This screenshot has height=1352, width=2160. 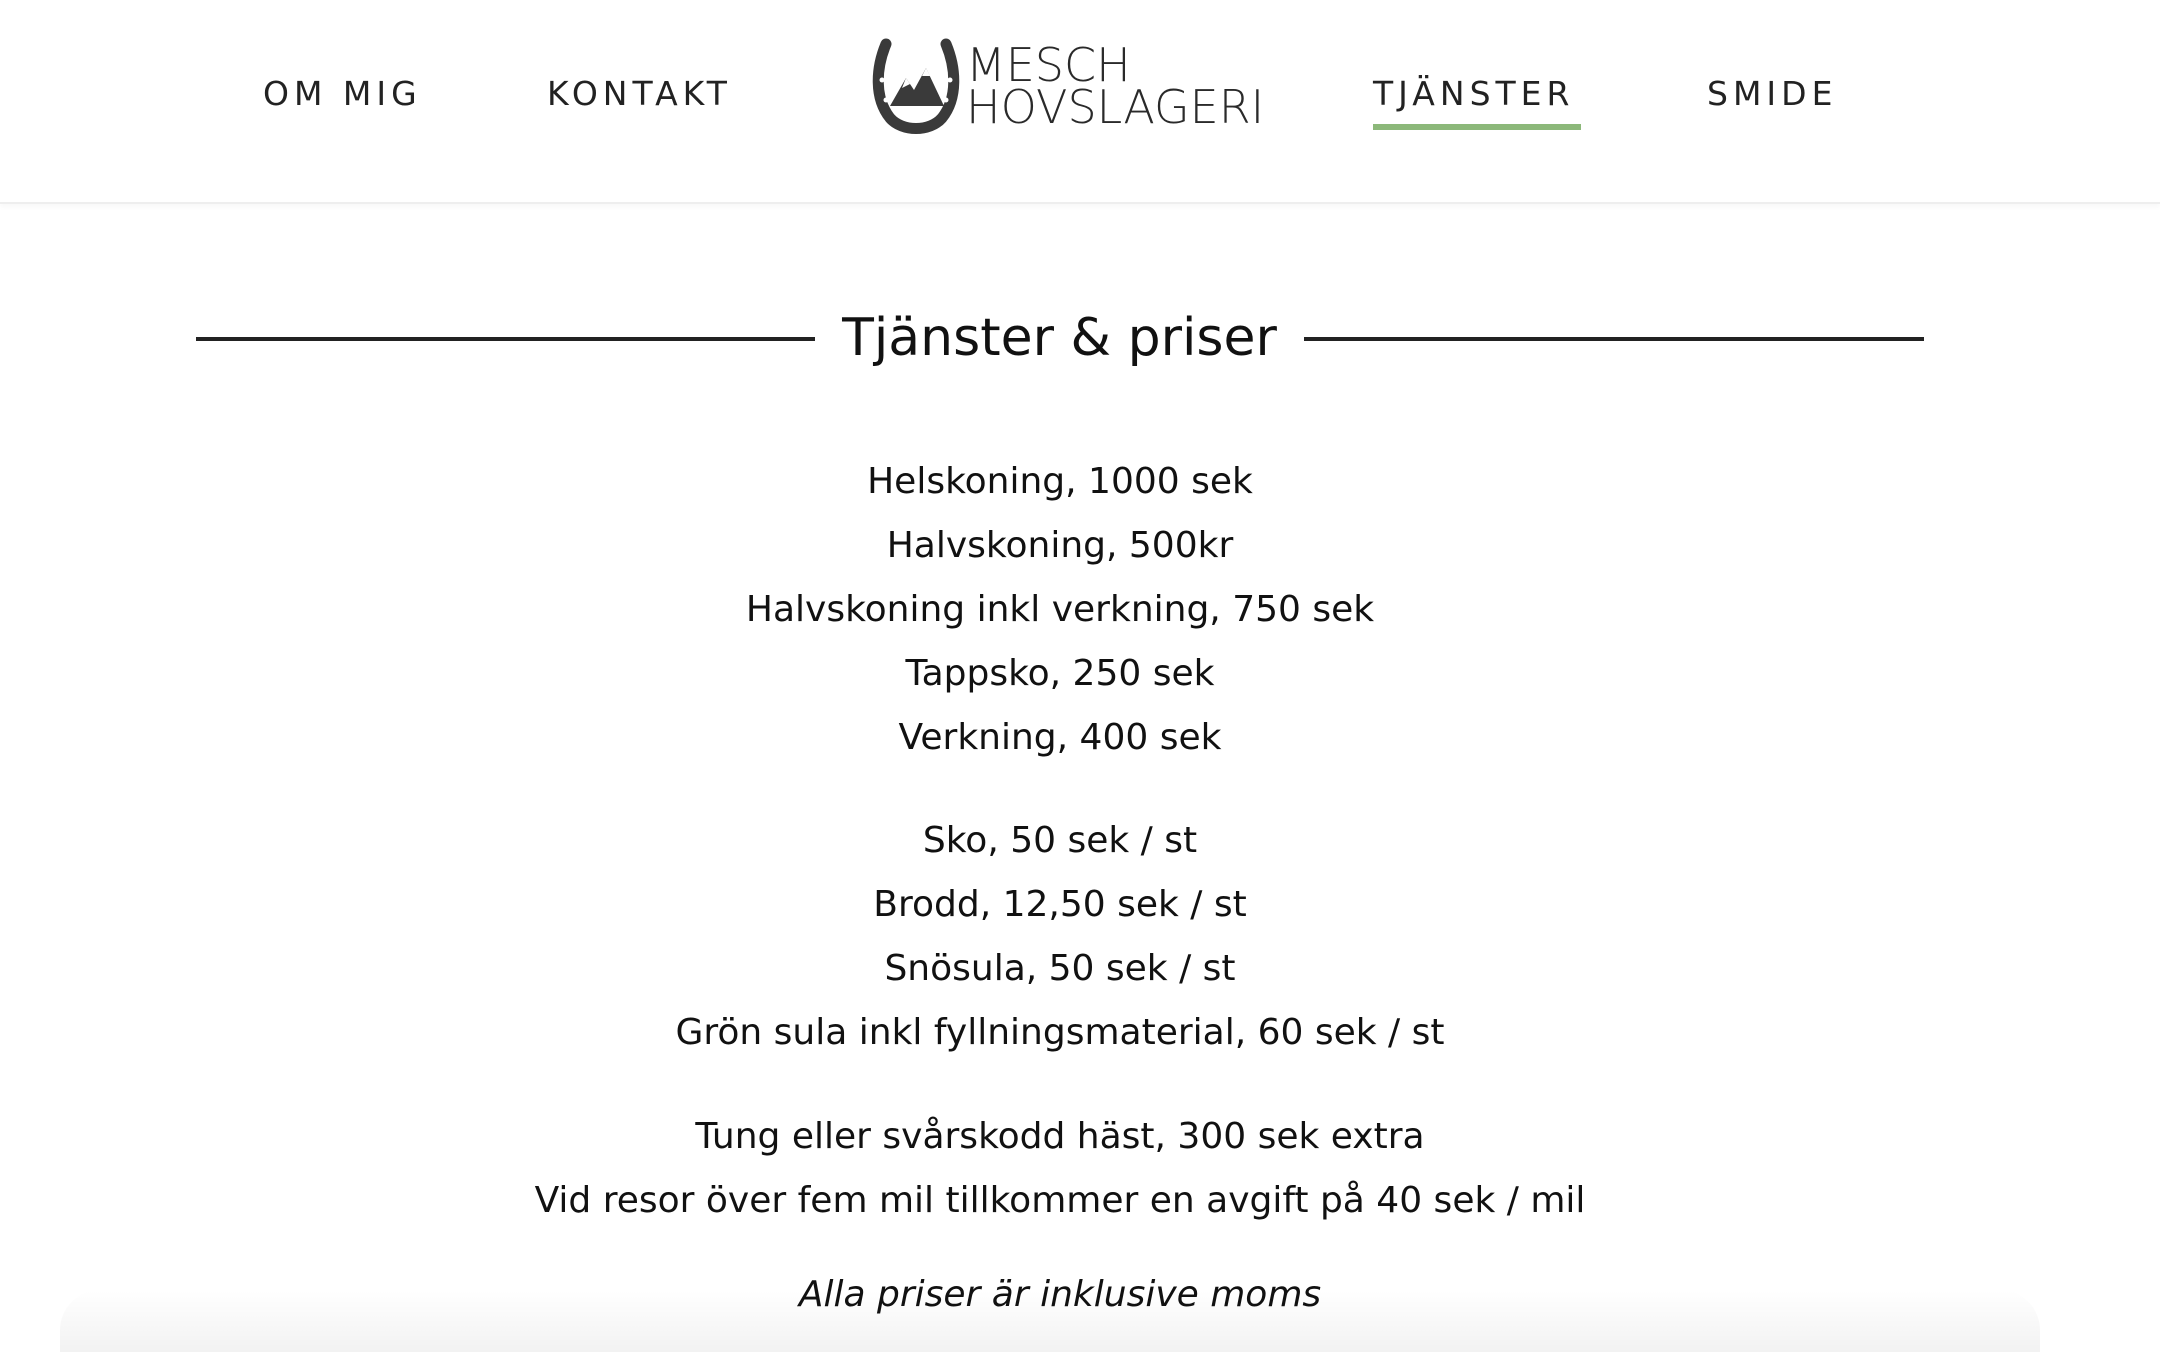 I want to click on bottom-shadow, so click(x=1050, y=1321).